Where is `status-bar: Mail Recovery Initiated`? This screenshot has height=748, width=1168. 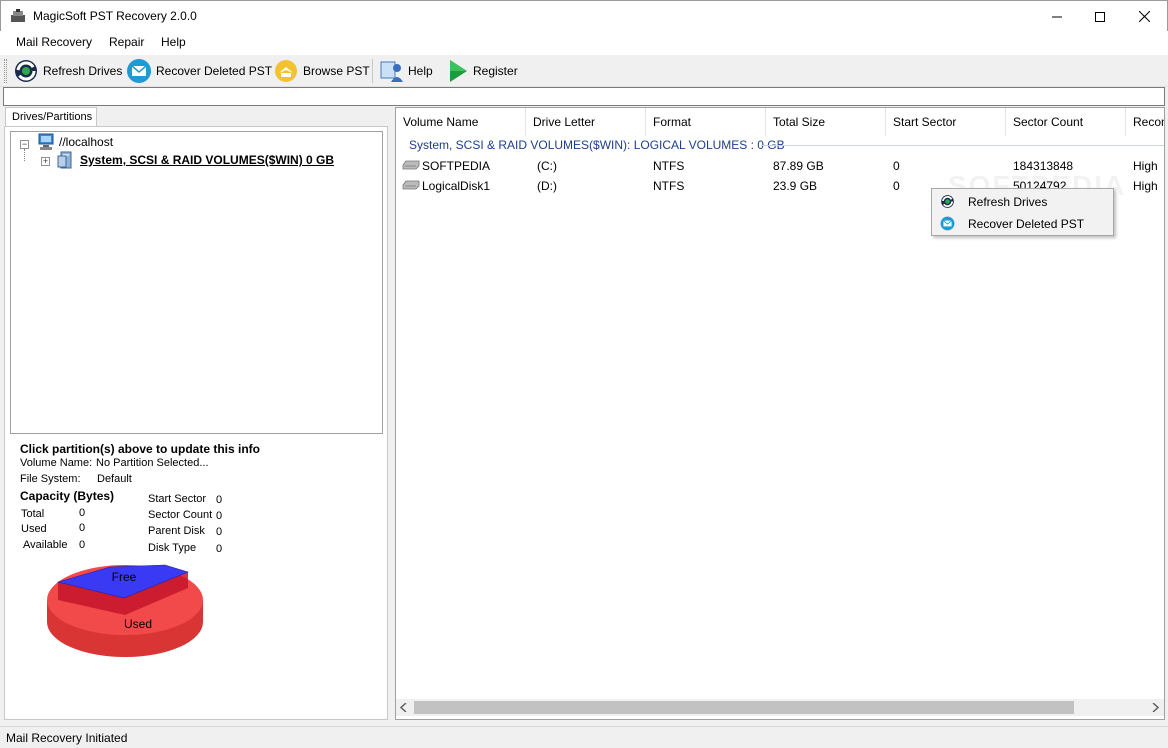
status-bar: Mail Recovery Initiated is located at coordinates (584, 737).